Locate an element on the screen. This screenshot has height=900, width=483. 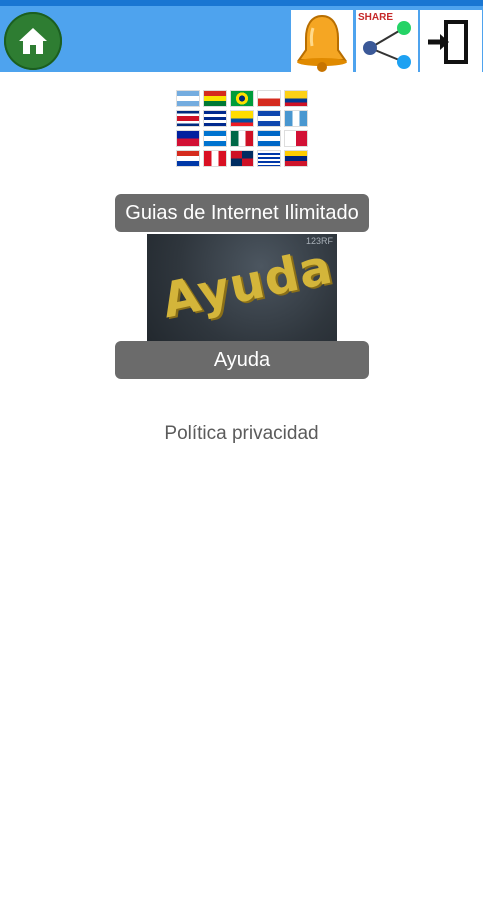
home-button is located at coordinates (33, 41).